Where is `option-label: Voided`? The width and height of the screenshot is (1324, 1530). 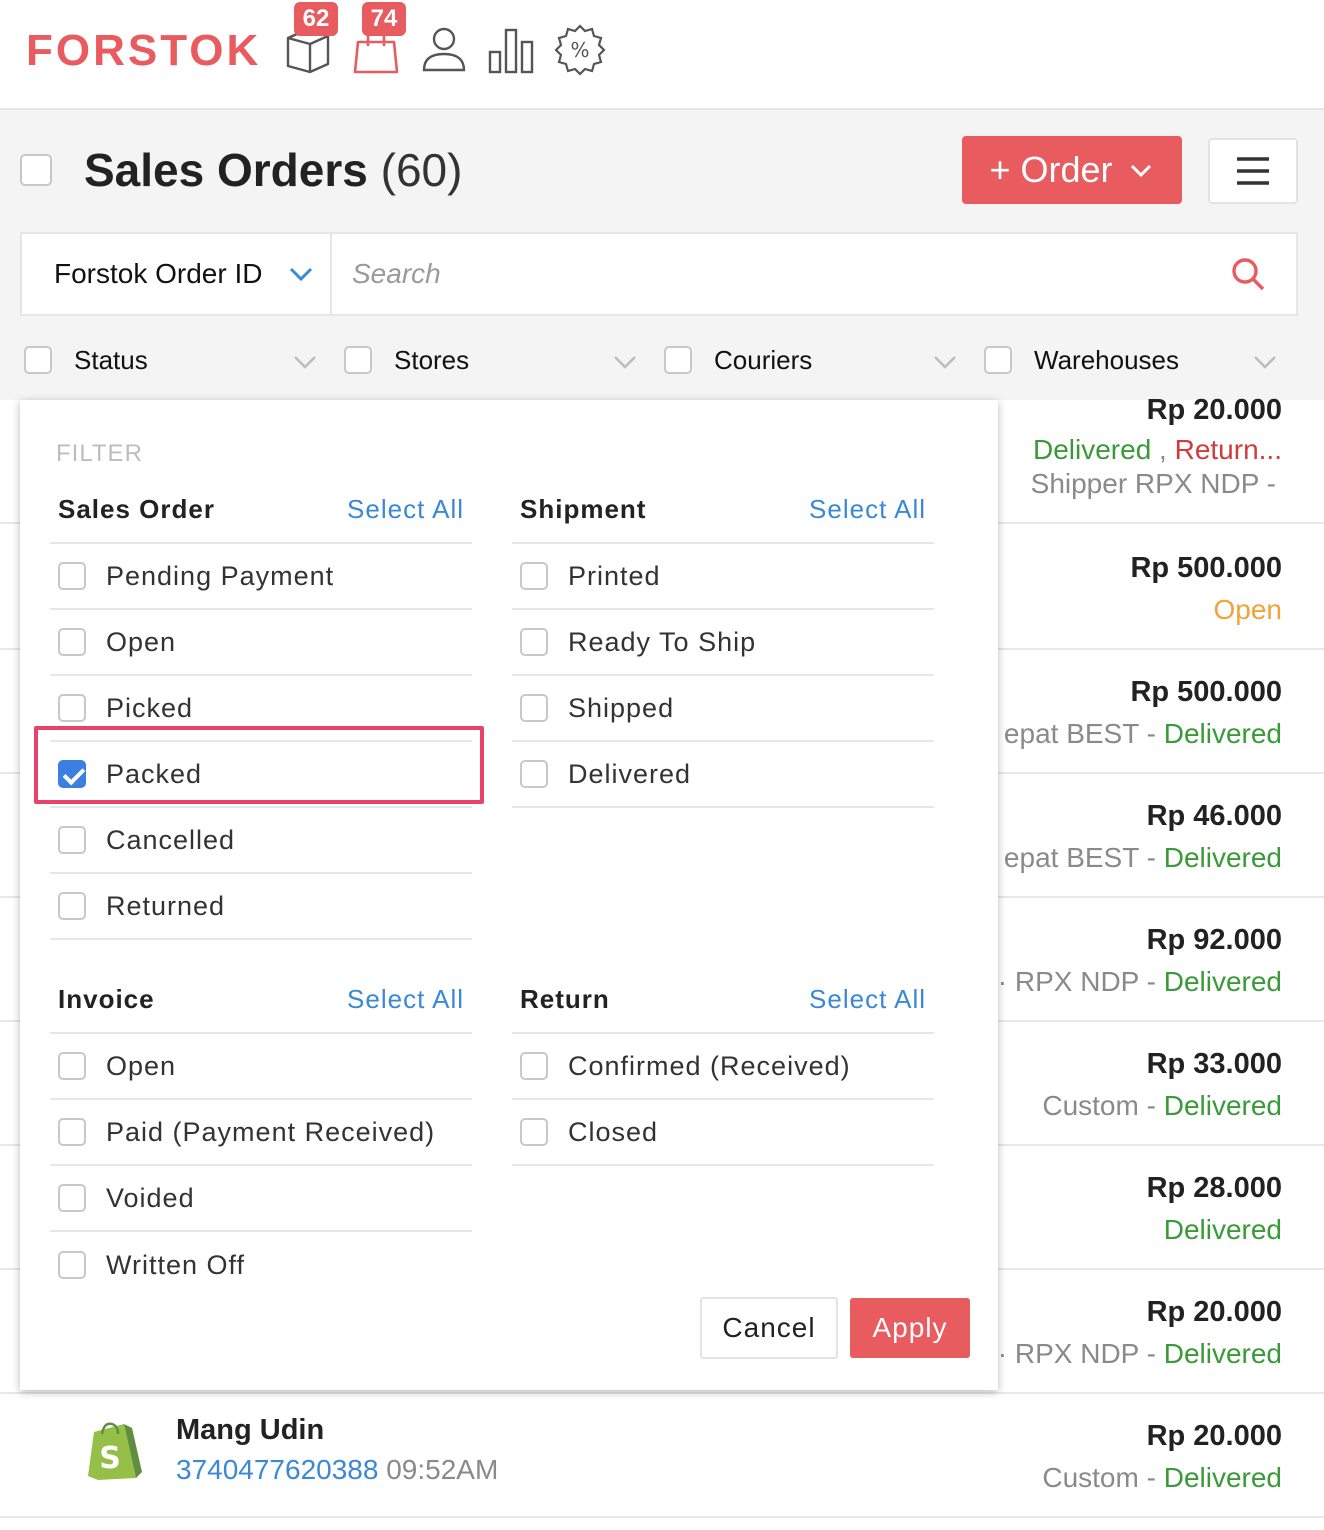 option-label: Voided is located at coordinates (150, 1197).